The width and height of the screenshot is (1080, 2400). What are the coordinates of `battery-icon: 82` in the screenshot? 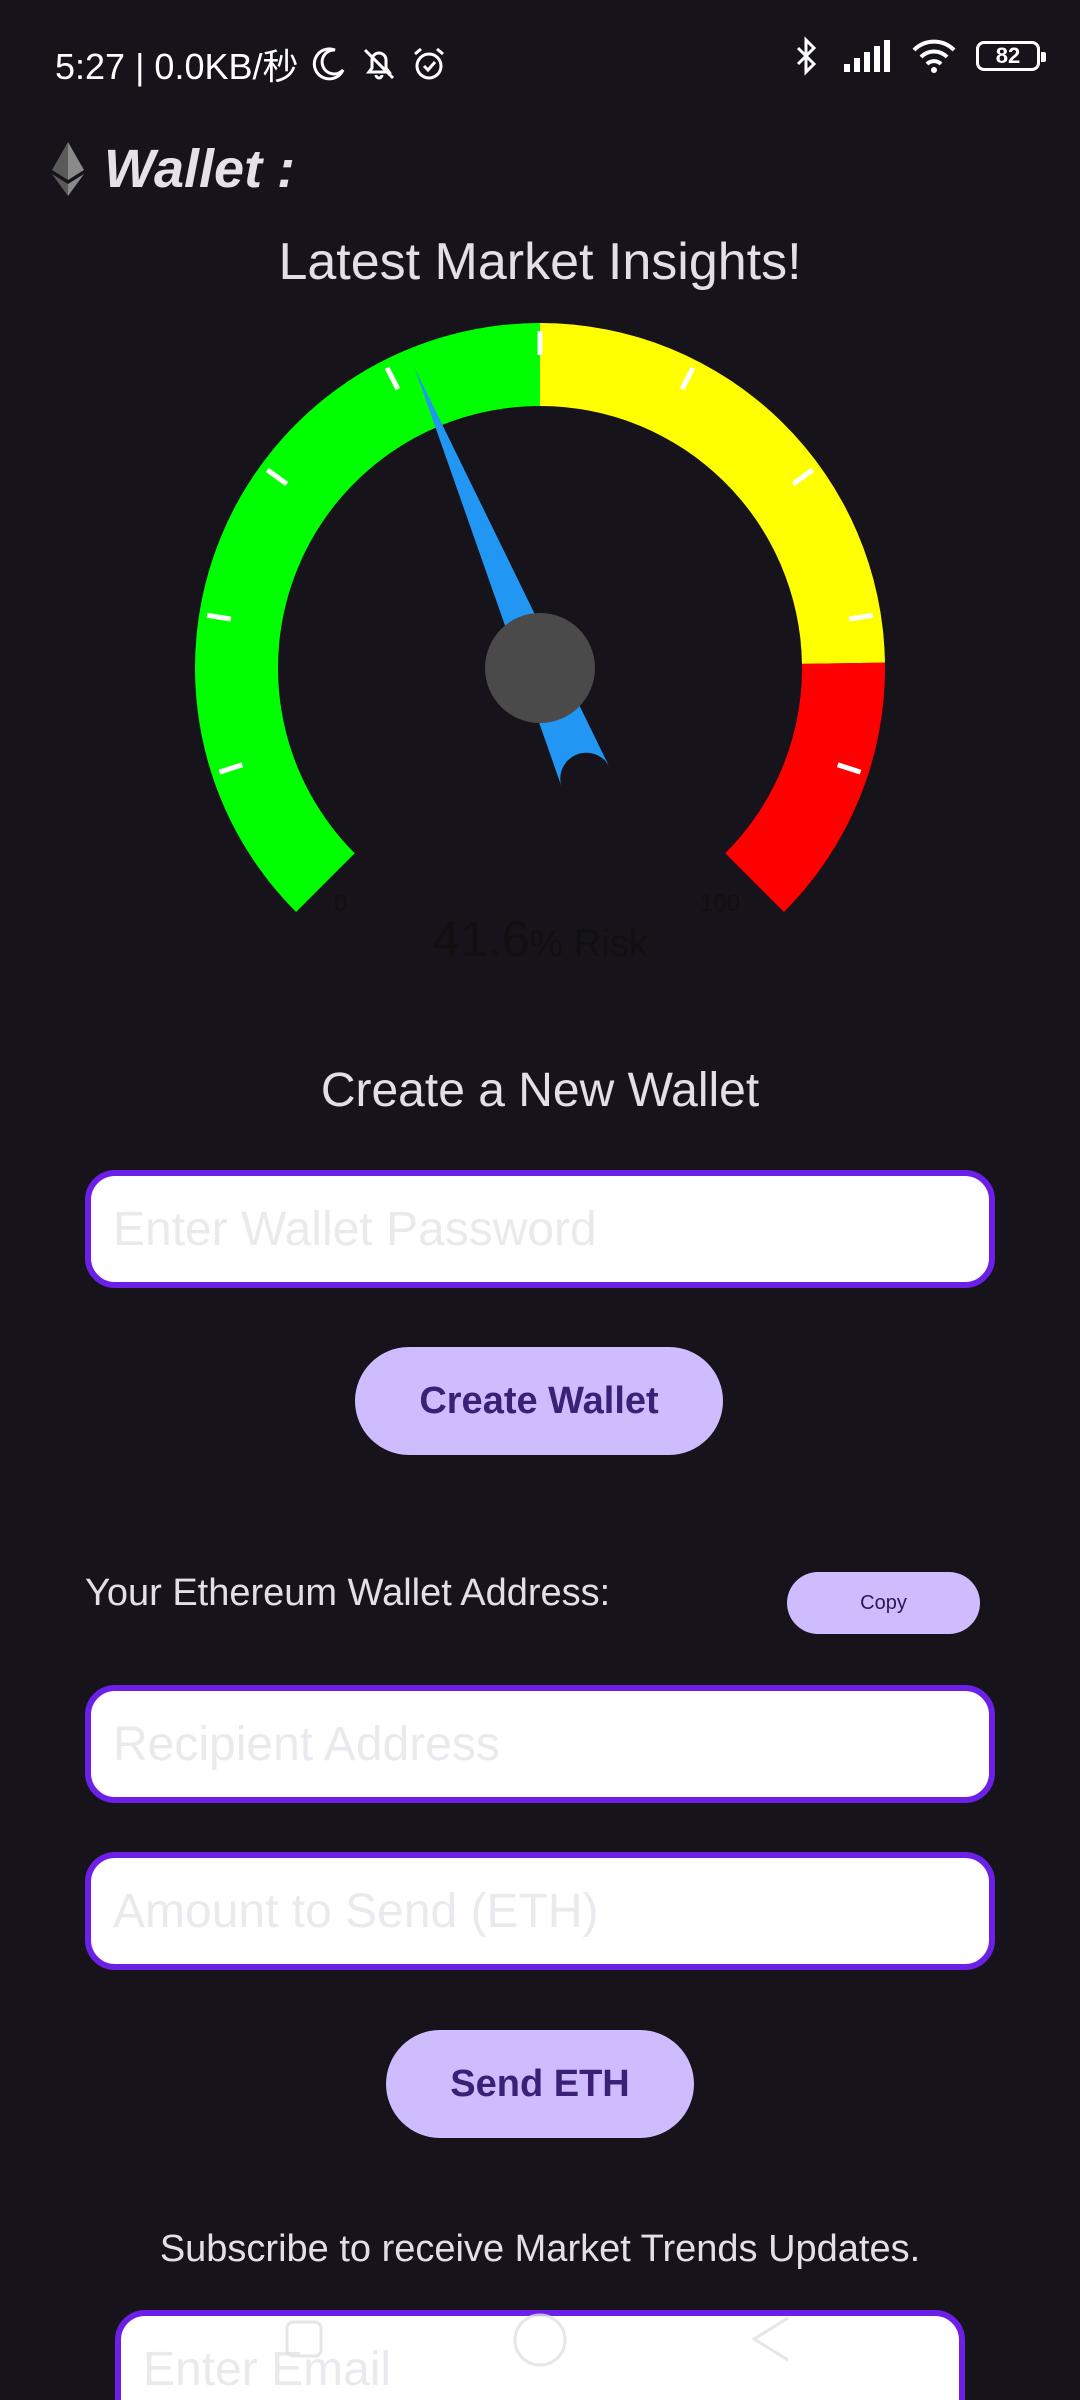 It's located at (1011, 56).